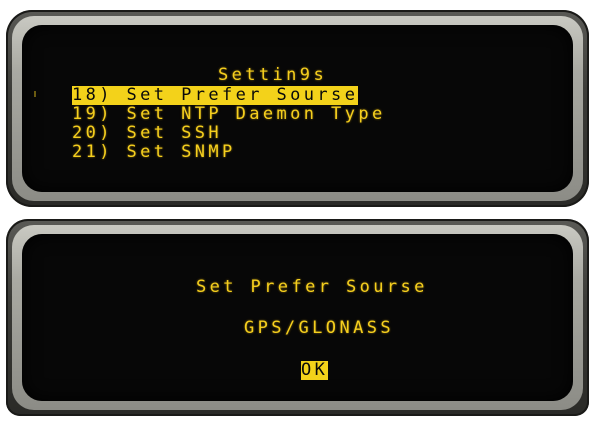  What do you see at coordinates (229, 133) in the screenshot?
I see `menu-item-set-ssh: 20) Set SSH` at bounding box center [229, 133].